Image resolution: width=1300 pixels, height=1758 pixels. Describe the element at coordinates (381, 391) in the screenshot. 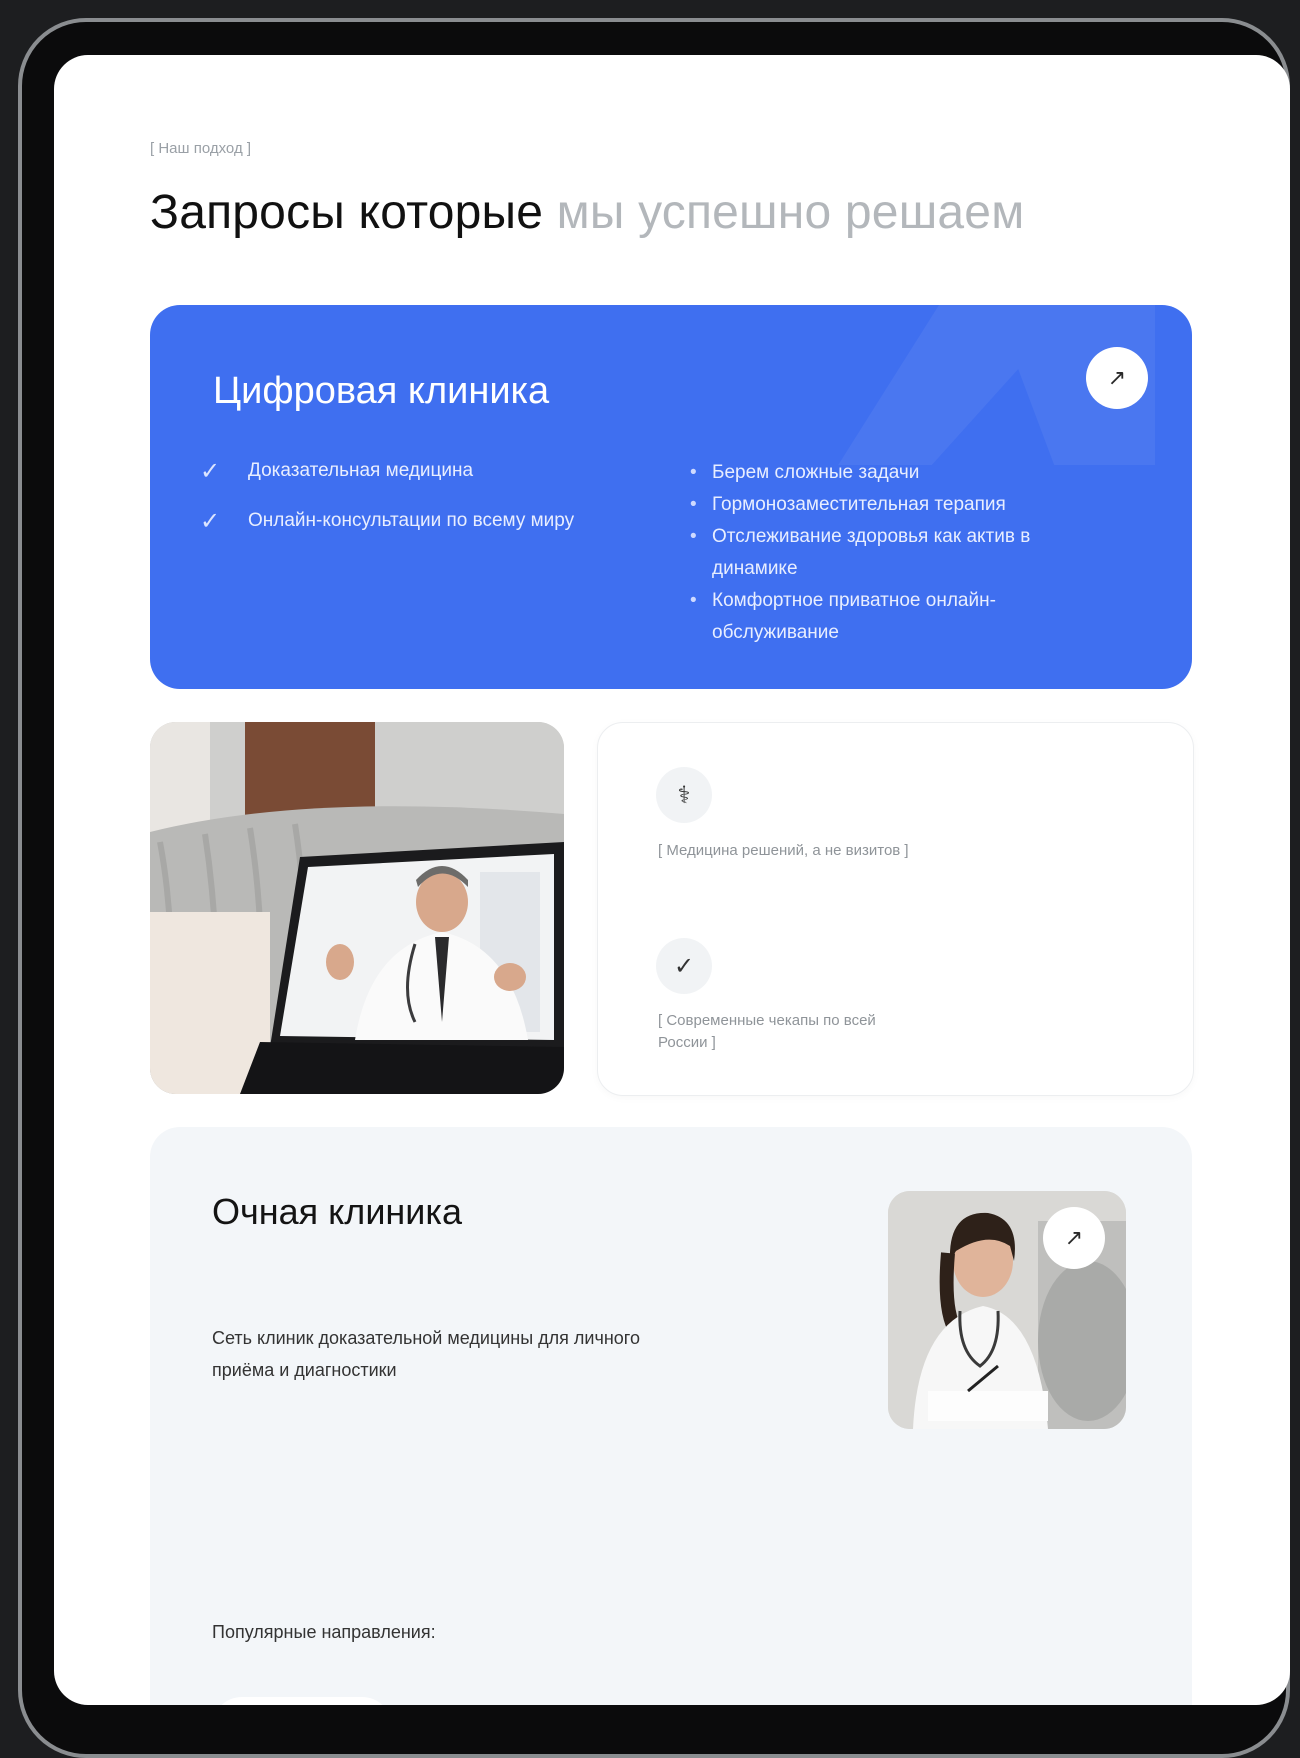

I see `digital-clinic-title: Цифровая клиника` at that location.